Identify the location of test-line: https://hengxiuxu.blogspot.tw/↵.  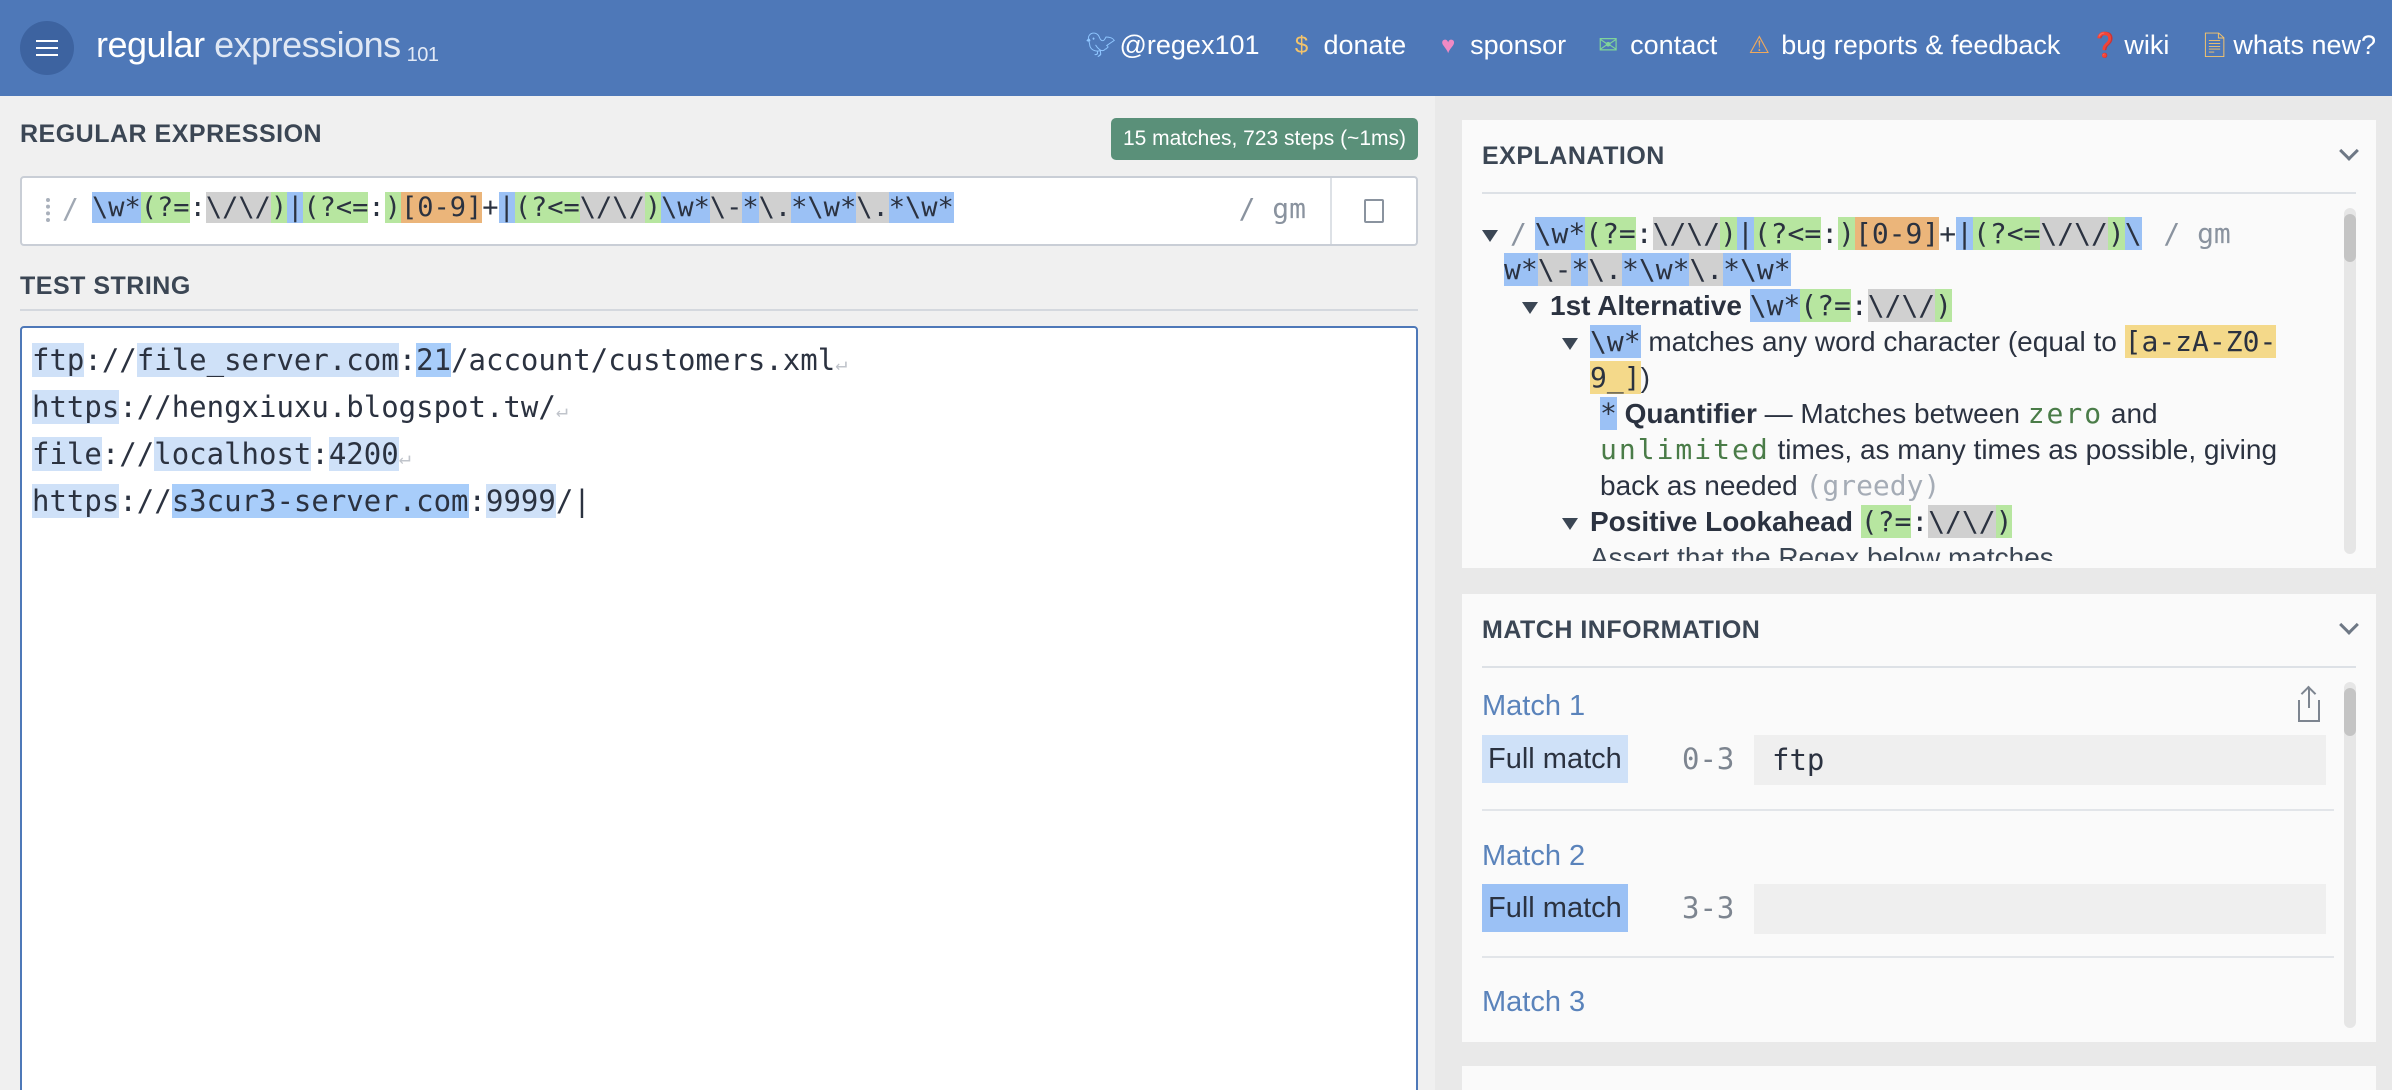
(300, 407).